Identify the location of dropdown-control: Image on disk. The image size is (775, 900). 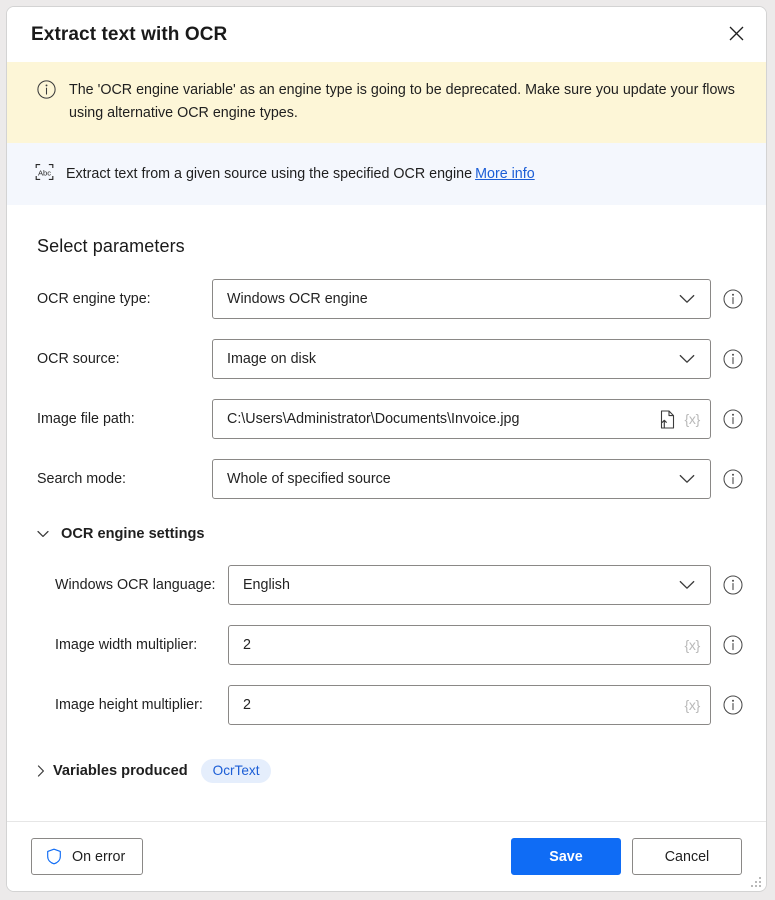
(461, 359).